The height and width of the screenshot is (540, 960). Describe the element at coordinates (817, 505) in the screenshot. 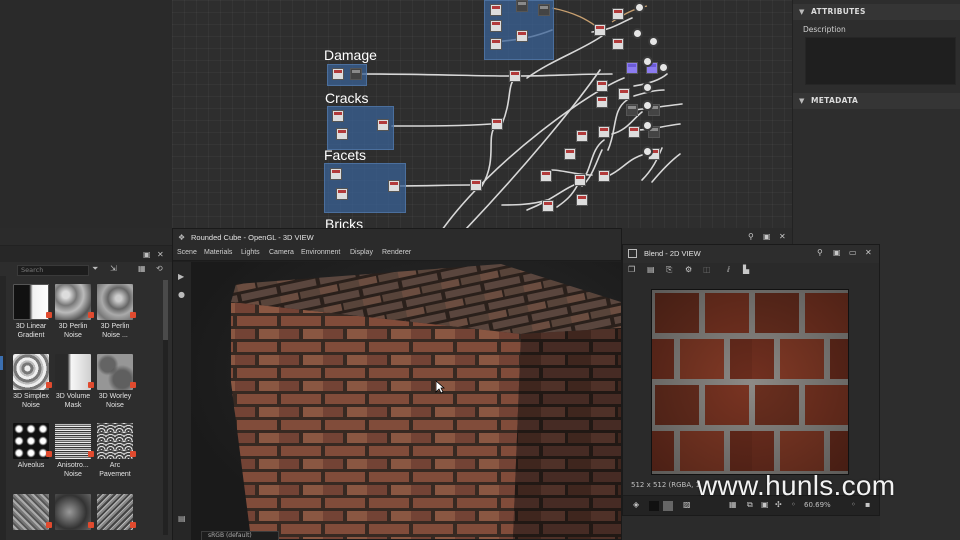

I see `zoom-level: 60.69%` at that location.